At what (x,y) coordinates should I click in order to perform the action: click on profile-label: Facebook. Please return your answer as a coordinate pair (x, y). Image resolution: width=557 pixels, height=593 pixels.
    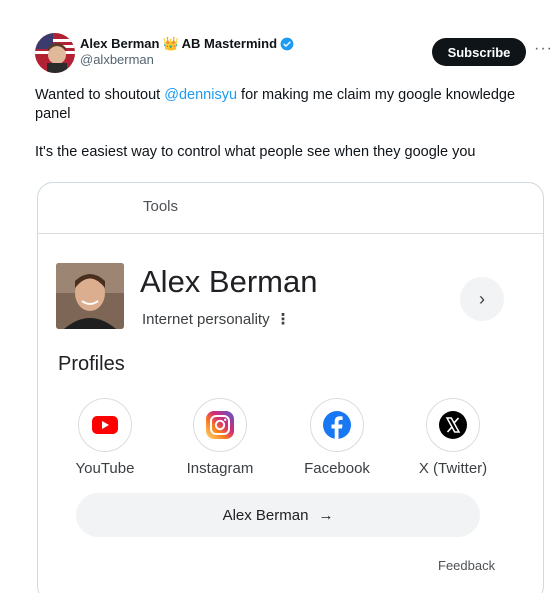
    Looking at the image, I should click on (337, 468).